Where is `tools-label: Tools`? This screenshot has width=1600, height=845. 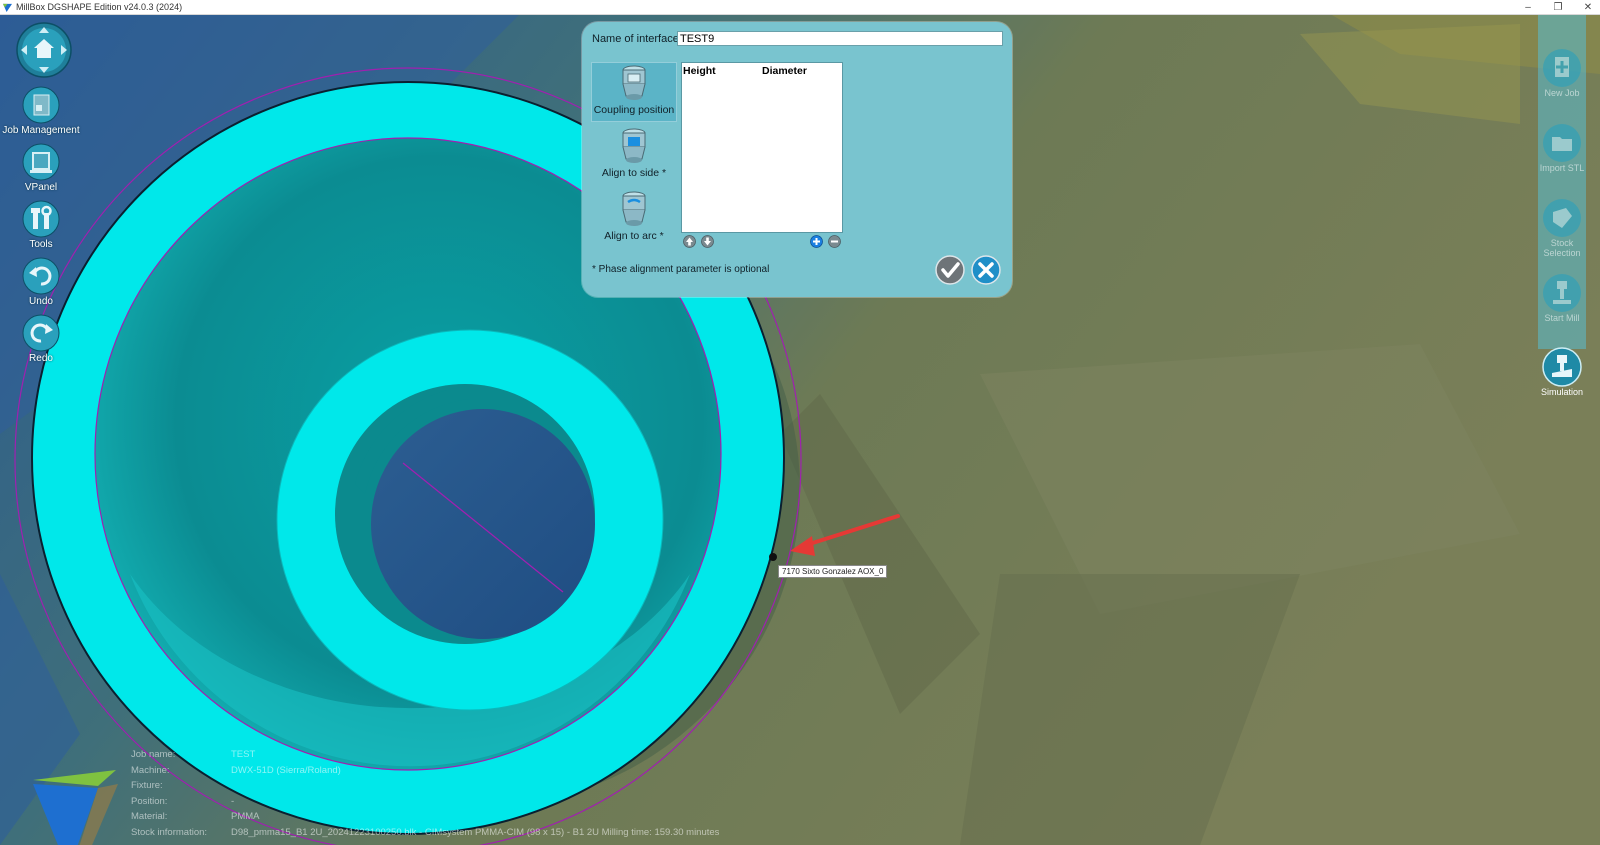
tools-label: Tools is located at coordinates (41, 244).